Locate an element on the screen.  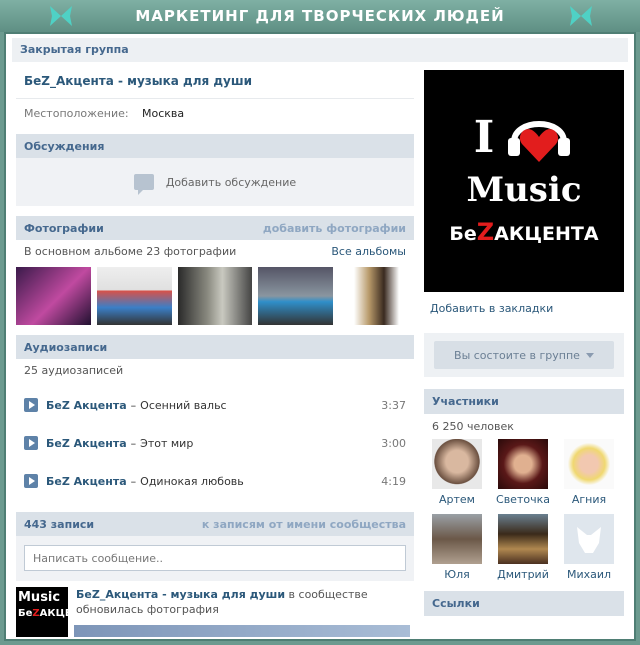
member-card: Юля is located at coordinates (457, 549).